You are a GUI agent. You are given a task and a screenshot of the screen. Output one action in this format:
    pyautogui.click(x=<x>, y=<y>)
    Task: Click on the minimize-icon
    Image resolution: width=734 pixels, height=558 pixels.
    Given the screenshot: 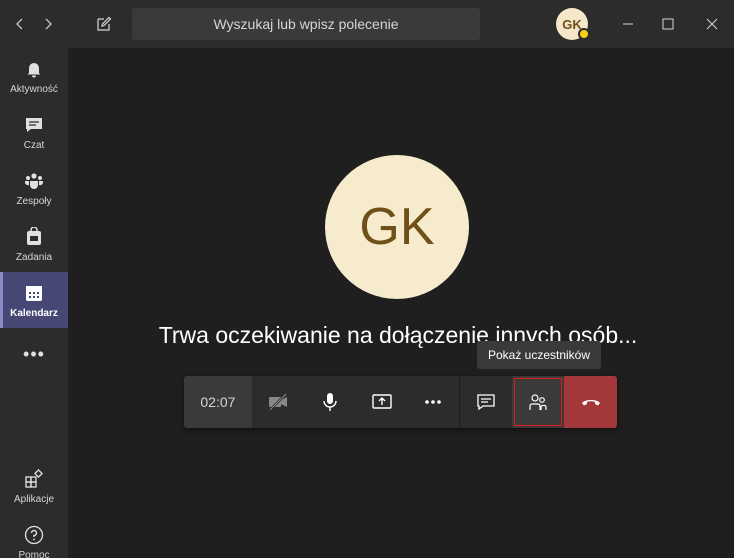 What is the action you would take?
    pyautogui.click(x=628, y=24)
    